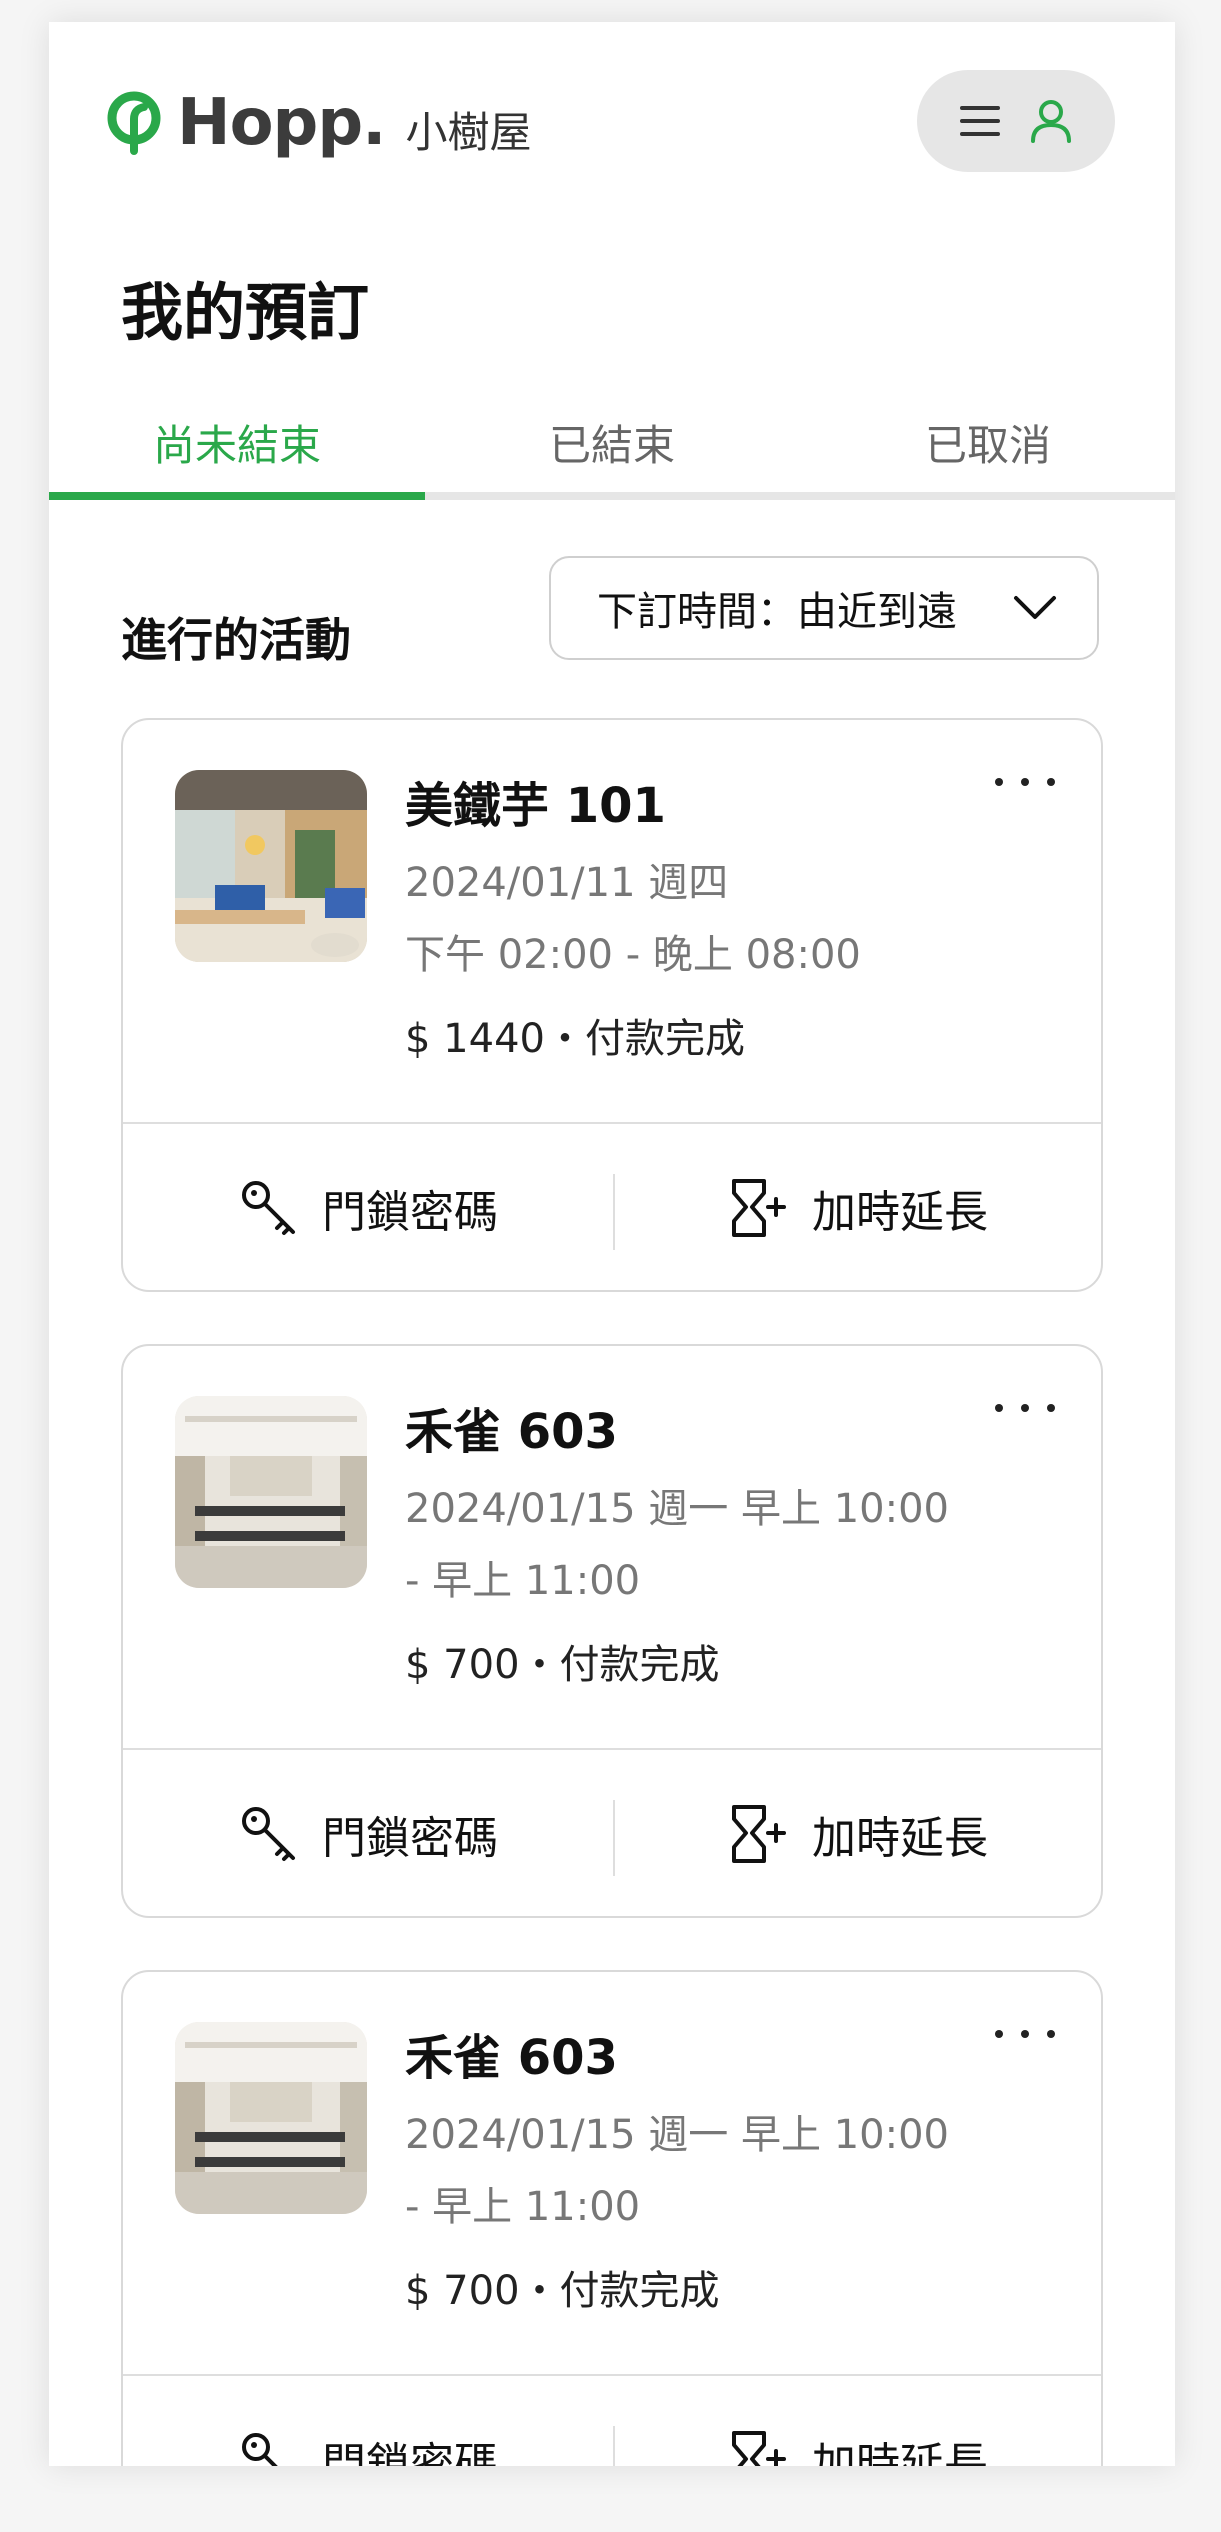  What do you see at coordinates (575, 1039) in the screenshot?
I see `booking-price-status: $ 1440・付款完成` at bounding box center [575, 1039].